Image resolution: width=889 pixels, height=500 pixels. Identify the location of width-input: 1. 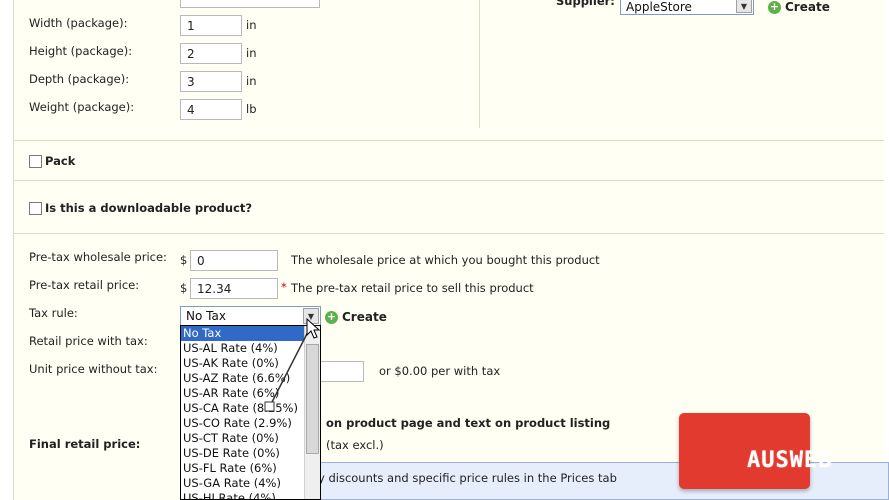
(211, 25).